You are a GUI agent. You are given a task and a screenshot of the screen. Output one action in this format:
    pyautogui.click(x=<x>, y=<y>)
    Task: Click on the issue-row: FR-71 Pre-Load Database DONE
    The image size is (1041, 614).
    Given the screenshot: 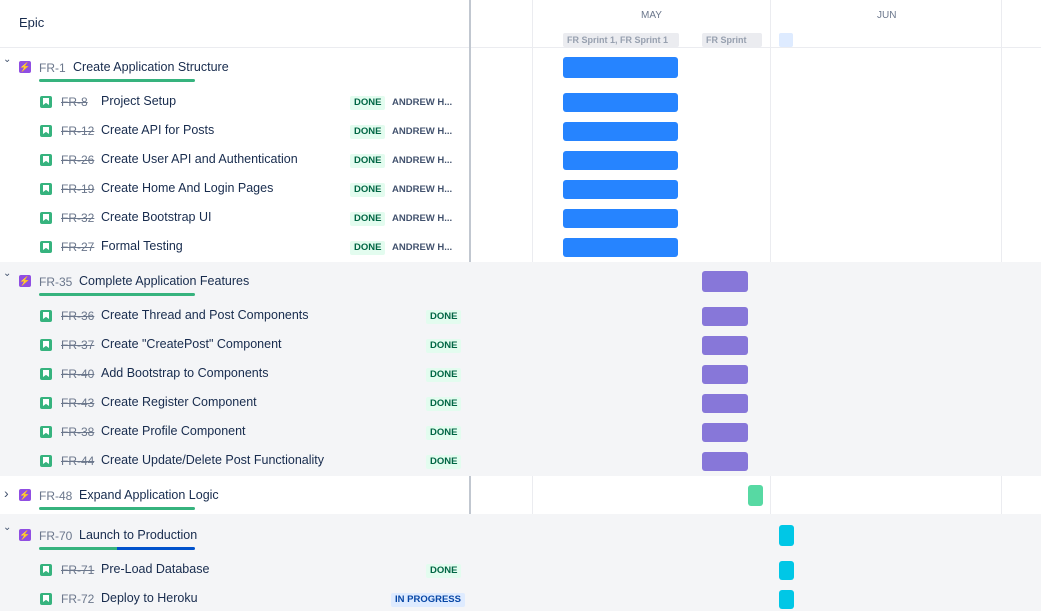 What is the action you would take?
    pyautogui.click(x=234, y=570)
    